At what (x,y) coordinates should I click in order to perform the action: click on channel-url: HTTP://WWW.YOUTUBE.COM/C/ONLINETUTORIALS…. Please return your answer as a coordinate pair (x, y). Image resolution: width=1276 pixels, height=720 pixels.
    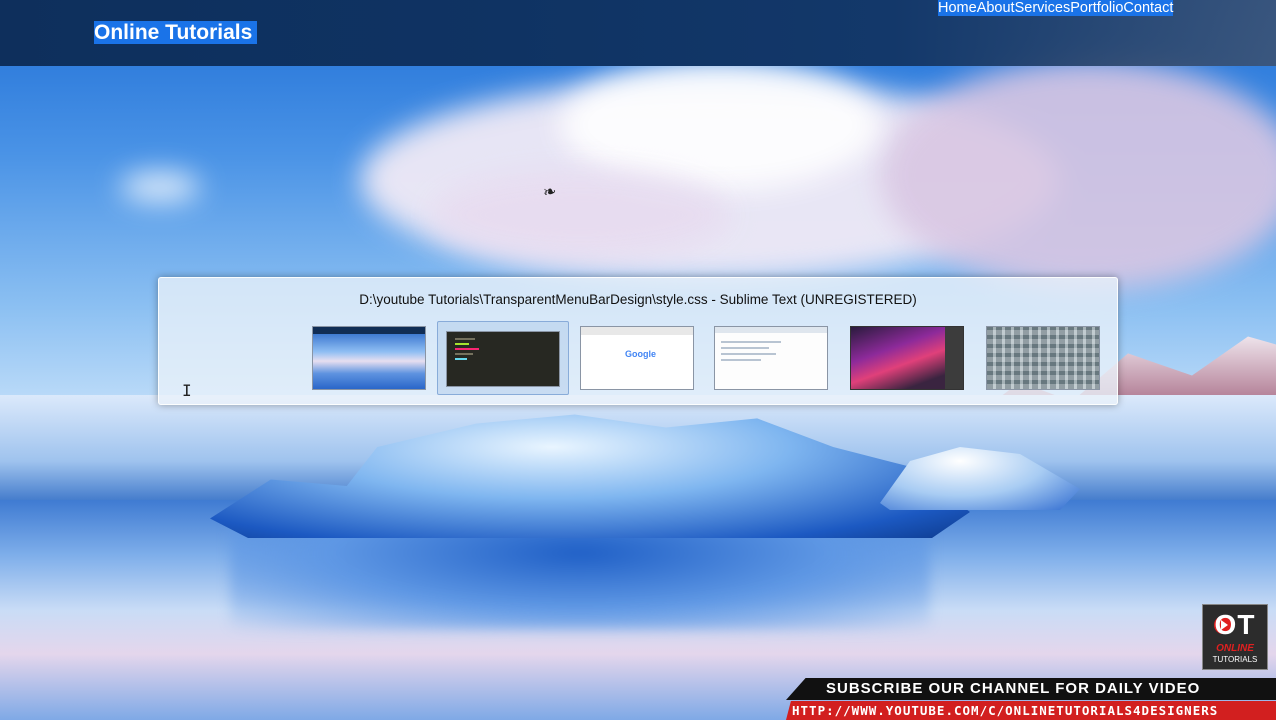
    Looking at the image, I should click on (1005, 710).